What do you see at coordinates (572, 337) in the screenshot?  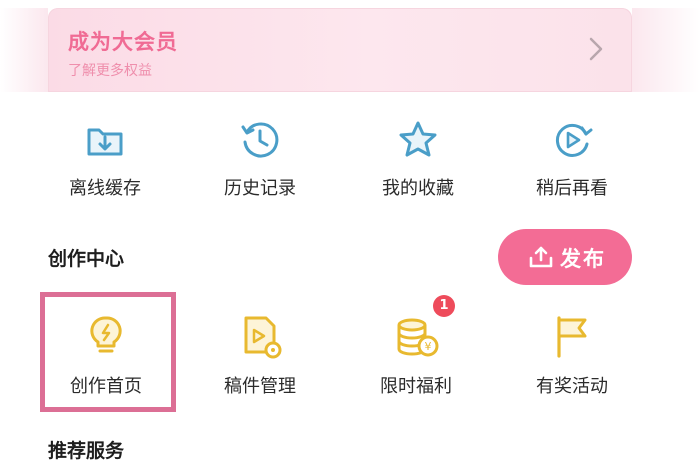 I see `flag-icon` at bounding box center [572, 337].